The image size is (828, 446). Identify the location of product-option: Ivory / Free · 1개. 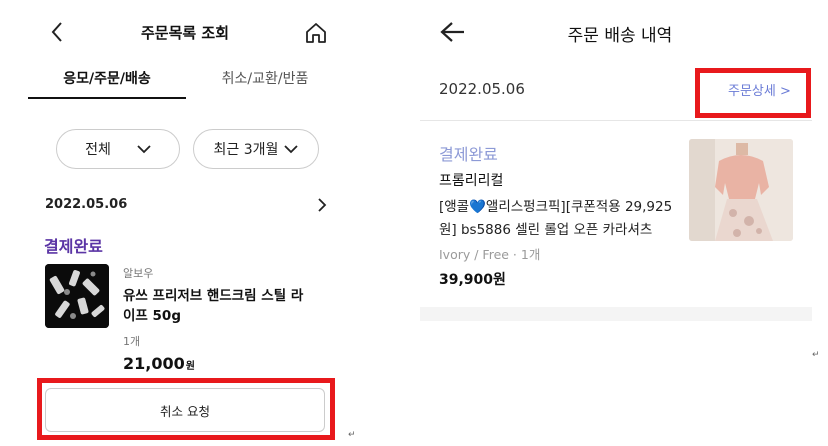
(490, 254).